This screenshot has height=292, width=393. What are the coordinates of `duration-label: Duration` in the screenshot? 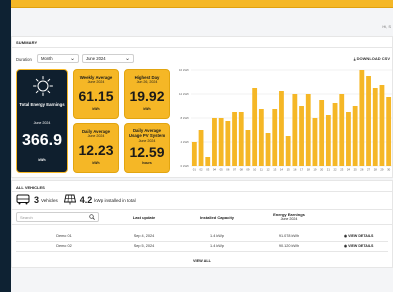 It's located at (24, 59).